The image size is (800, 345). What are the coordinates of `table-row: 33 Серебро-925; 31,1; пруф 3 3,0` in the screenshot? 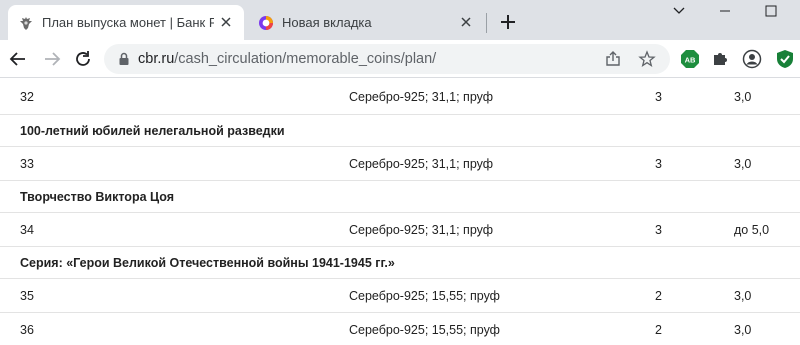 It's located at (400, 164).